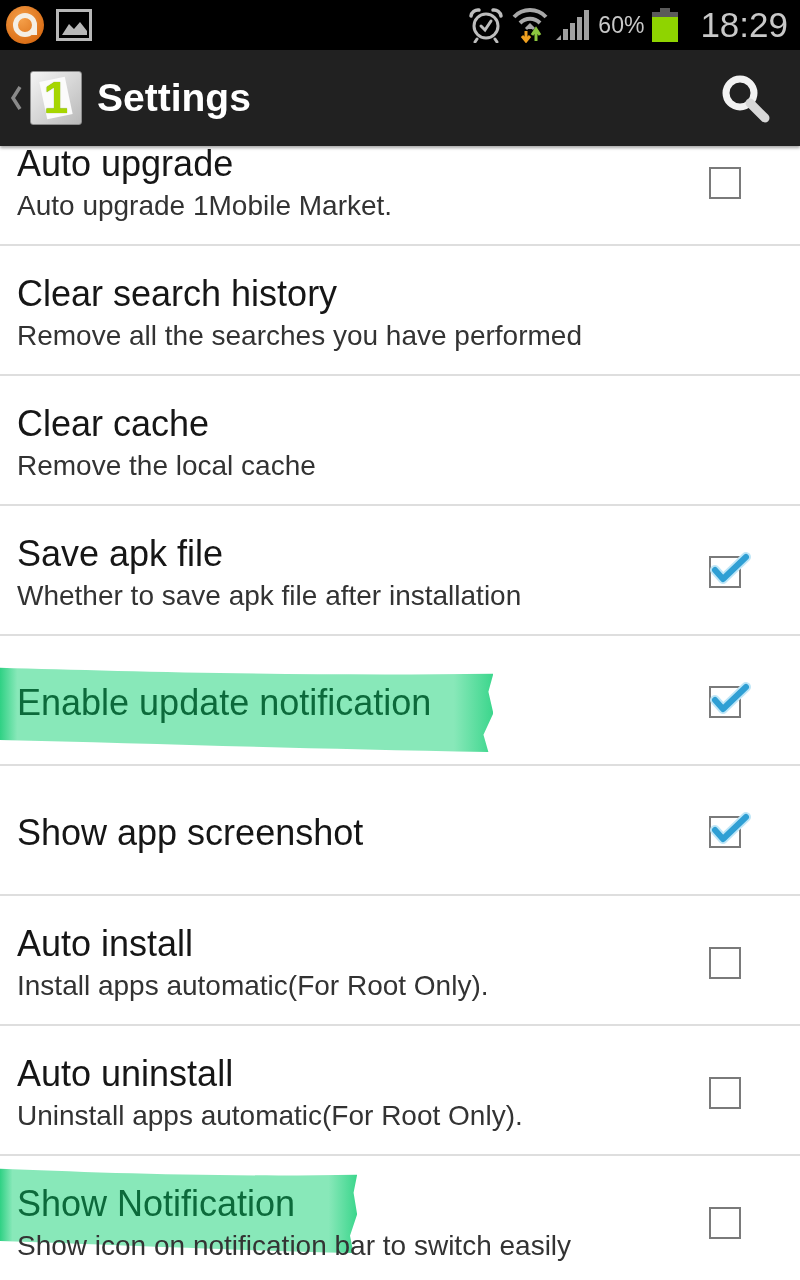 This screenshot has width=800, height=1280. I want to click on setting-title: Auto install, so click(105, 944).